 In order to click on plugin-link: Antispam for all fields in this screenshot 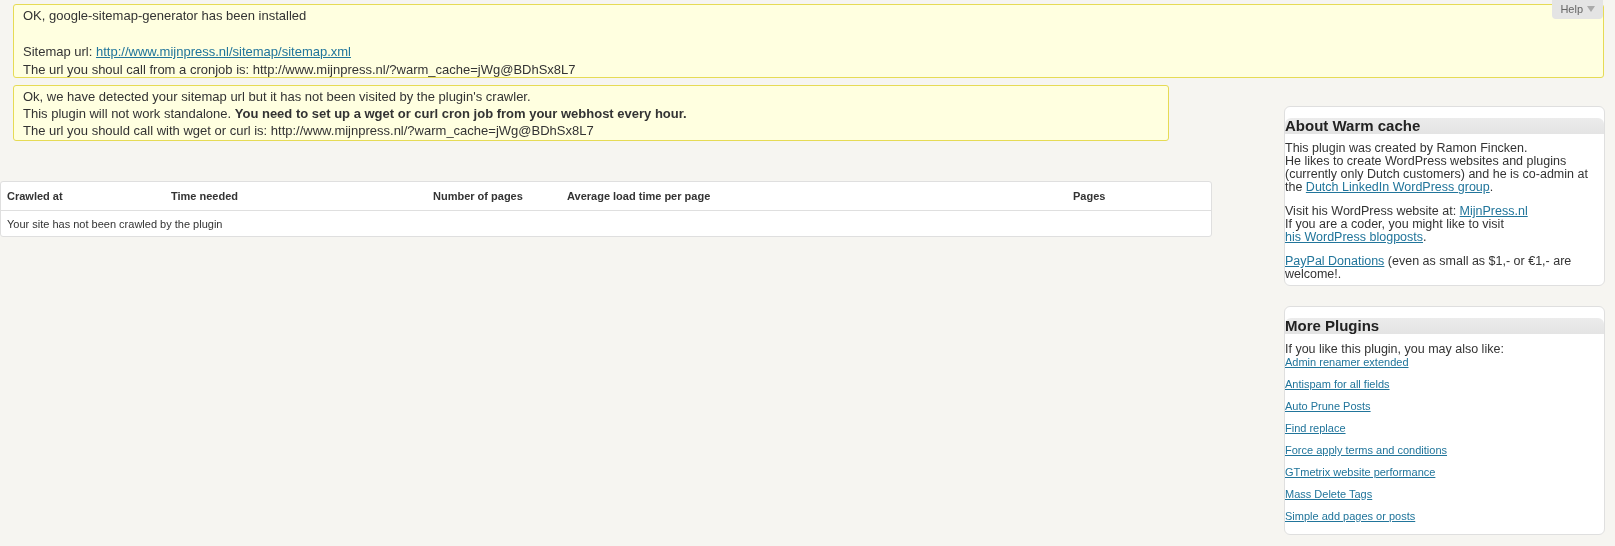, I will do `click(1337, 384)`.